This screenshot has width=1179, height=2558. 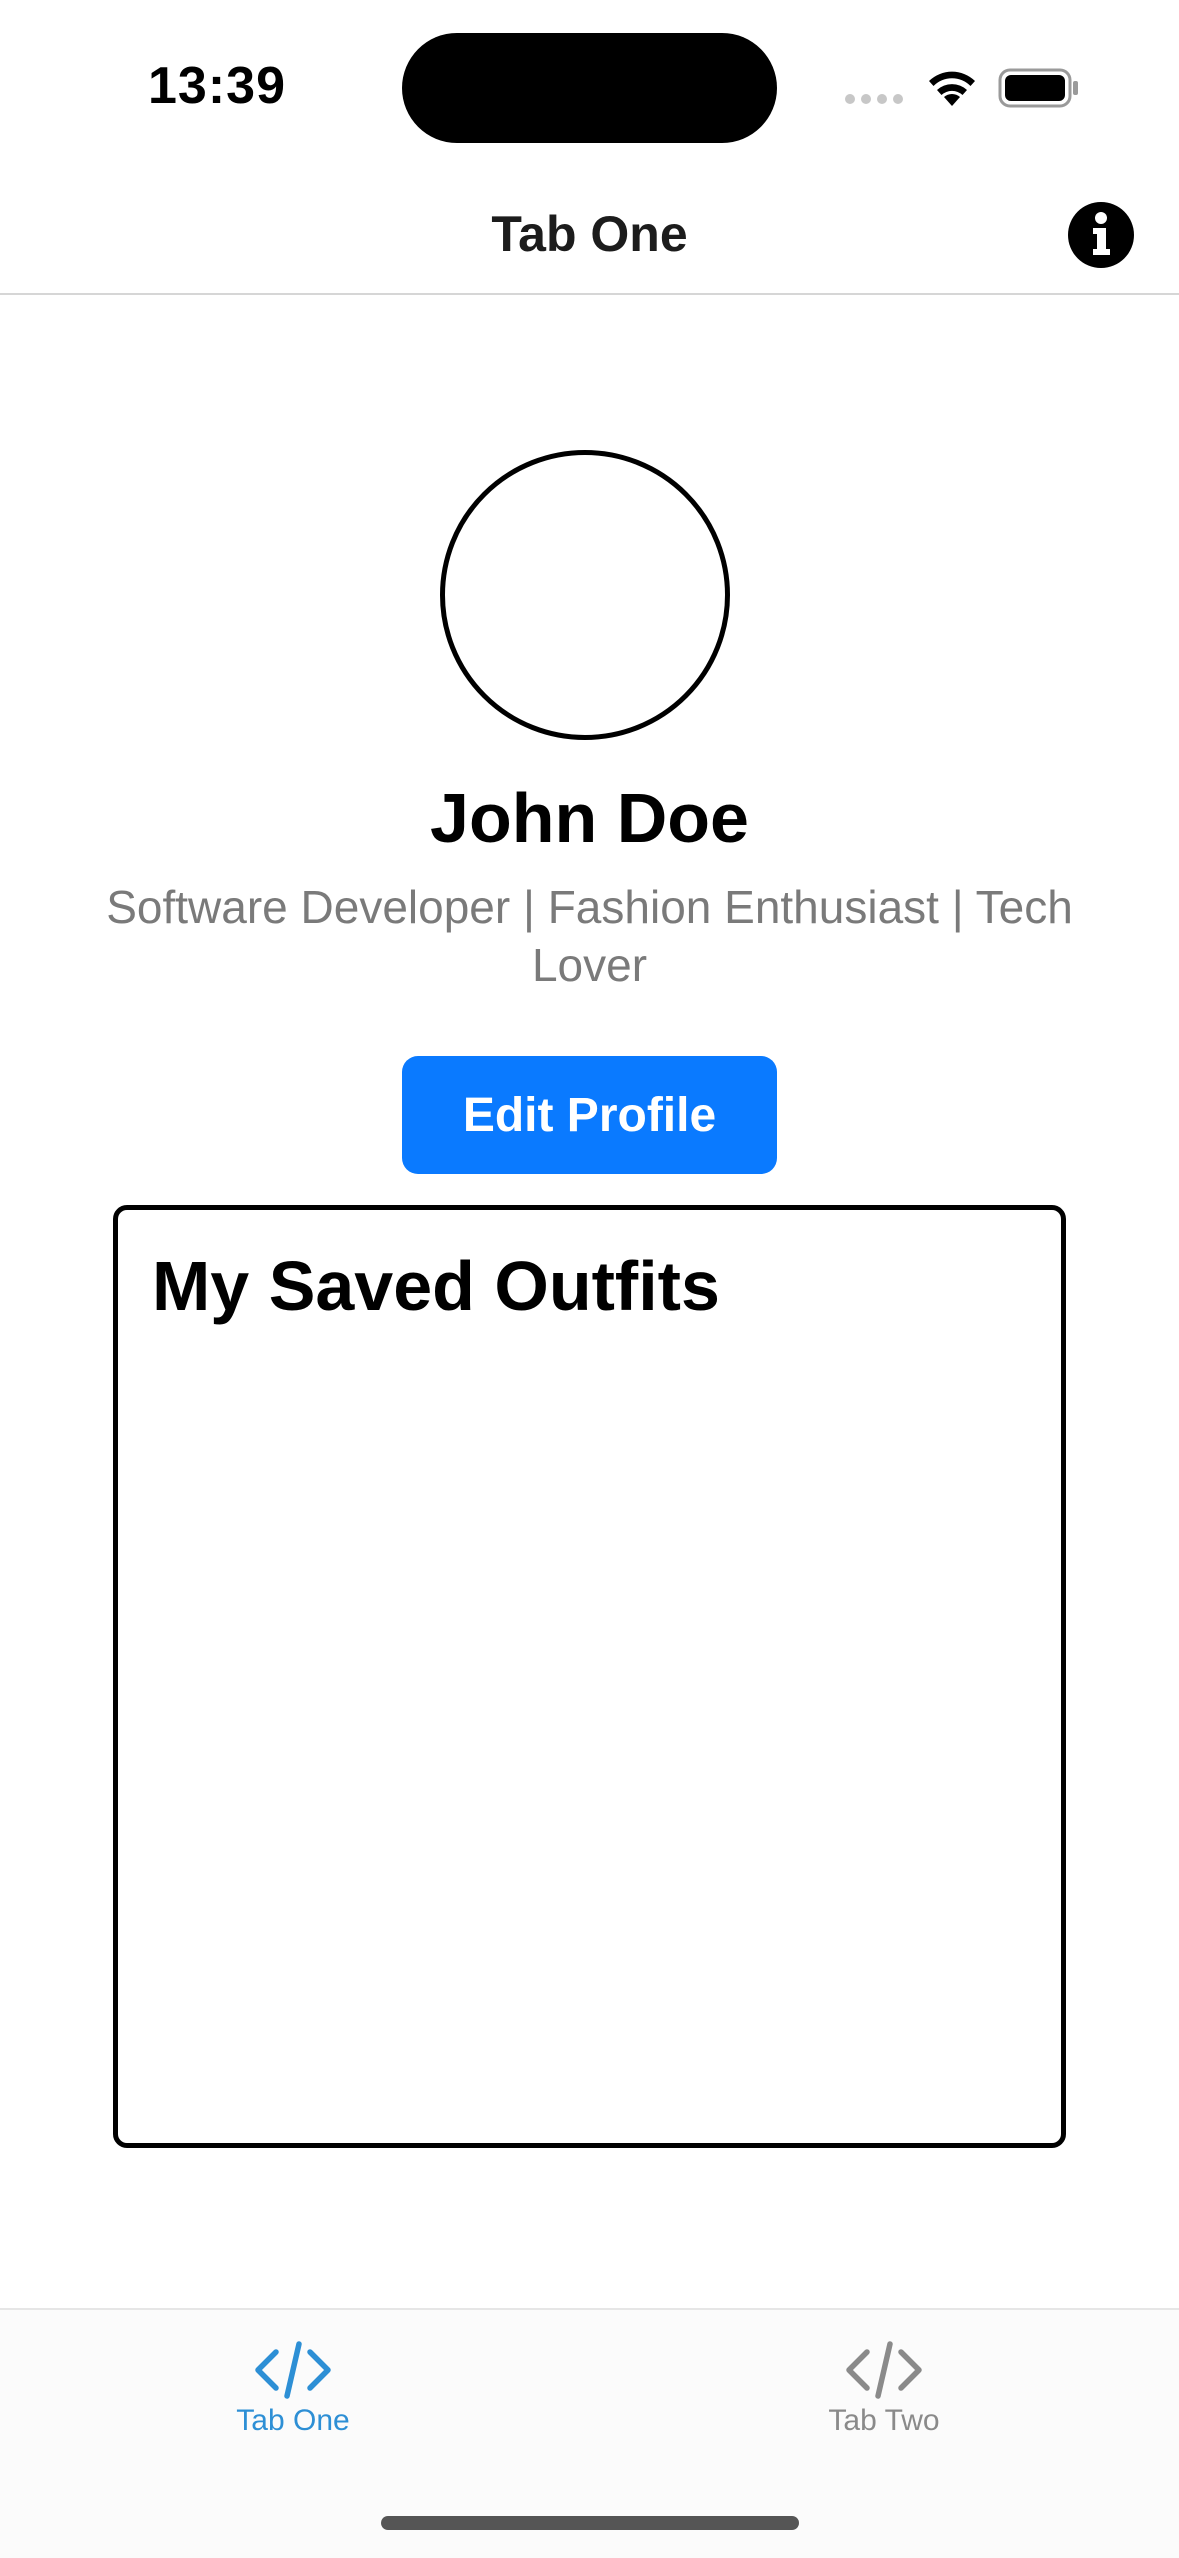 I want to click on profile-name: John Doe, so click(x=589, y=818).